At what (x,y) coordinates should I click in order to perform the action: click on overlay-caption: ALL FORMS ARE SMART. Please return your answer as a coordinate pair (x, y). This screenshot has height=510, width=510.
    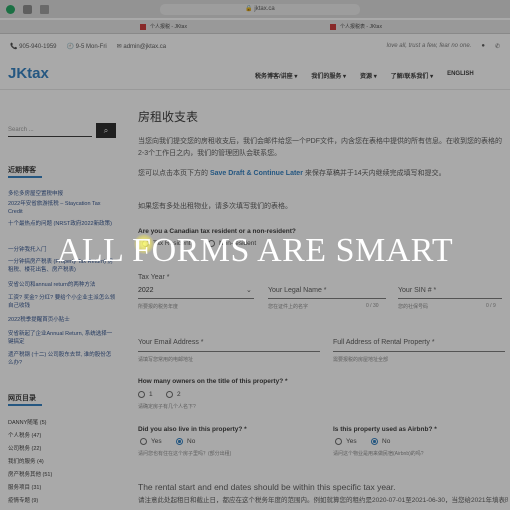
    Looking at the image, I should click on (255, 250).